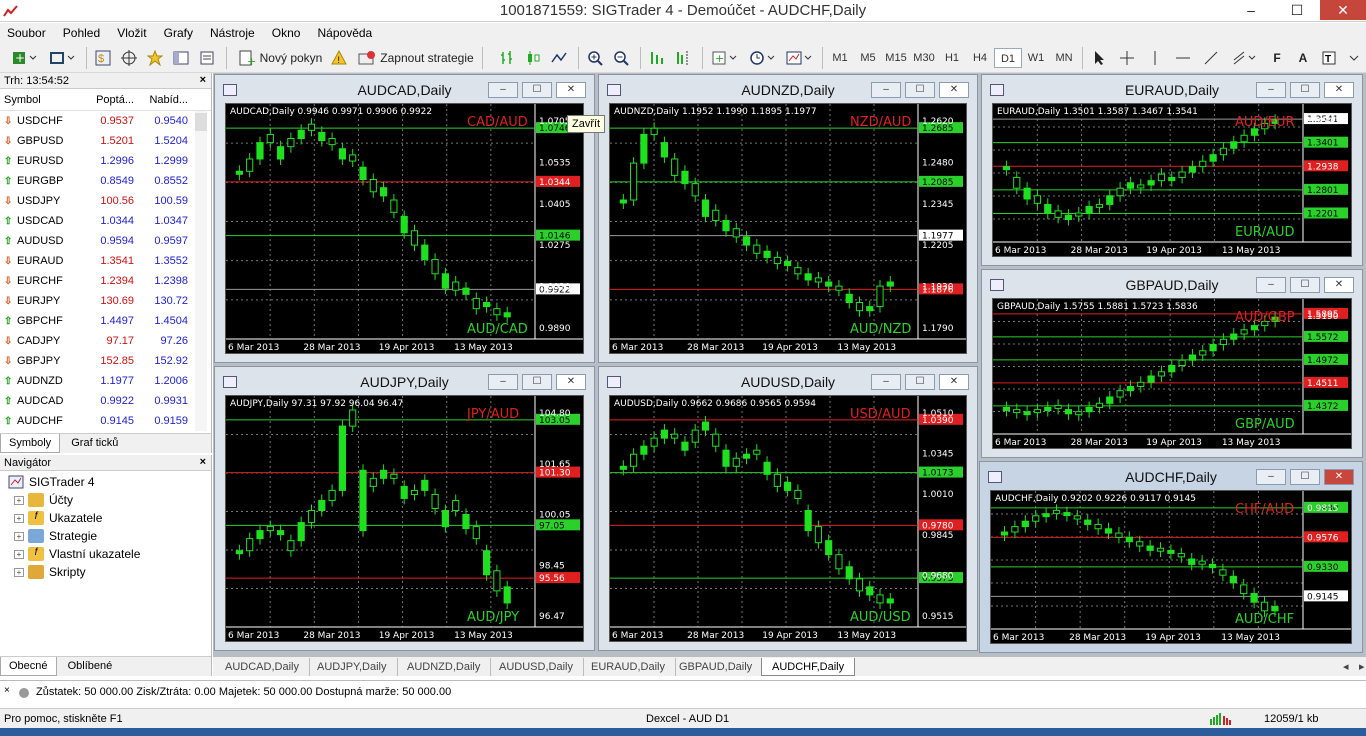 This screenshot has height=736, width=1366. I want to click on chart-shift-icon, so click(683, 58).